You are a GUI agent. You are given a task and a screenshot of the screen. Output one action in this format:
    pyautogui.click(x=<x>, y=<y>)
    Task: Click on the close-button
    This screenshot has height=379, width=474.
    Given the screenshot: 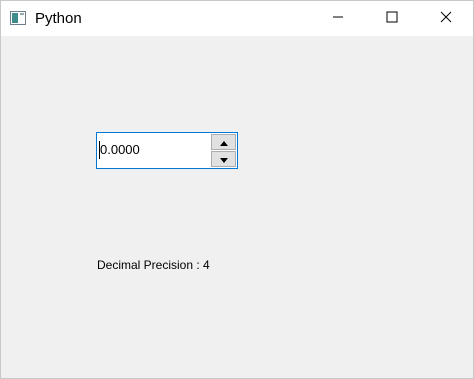 What is the action you would take?
    pyautogui.click(x=446, y=18)
    